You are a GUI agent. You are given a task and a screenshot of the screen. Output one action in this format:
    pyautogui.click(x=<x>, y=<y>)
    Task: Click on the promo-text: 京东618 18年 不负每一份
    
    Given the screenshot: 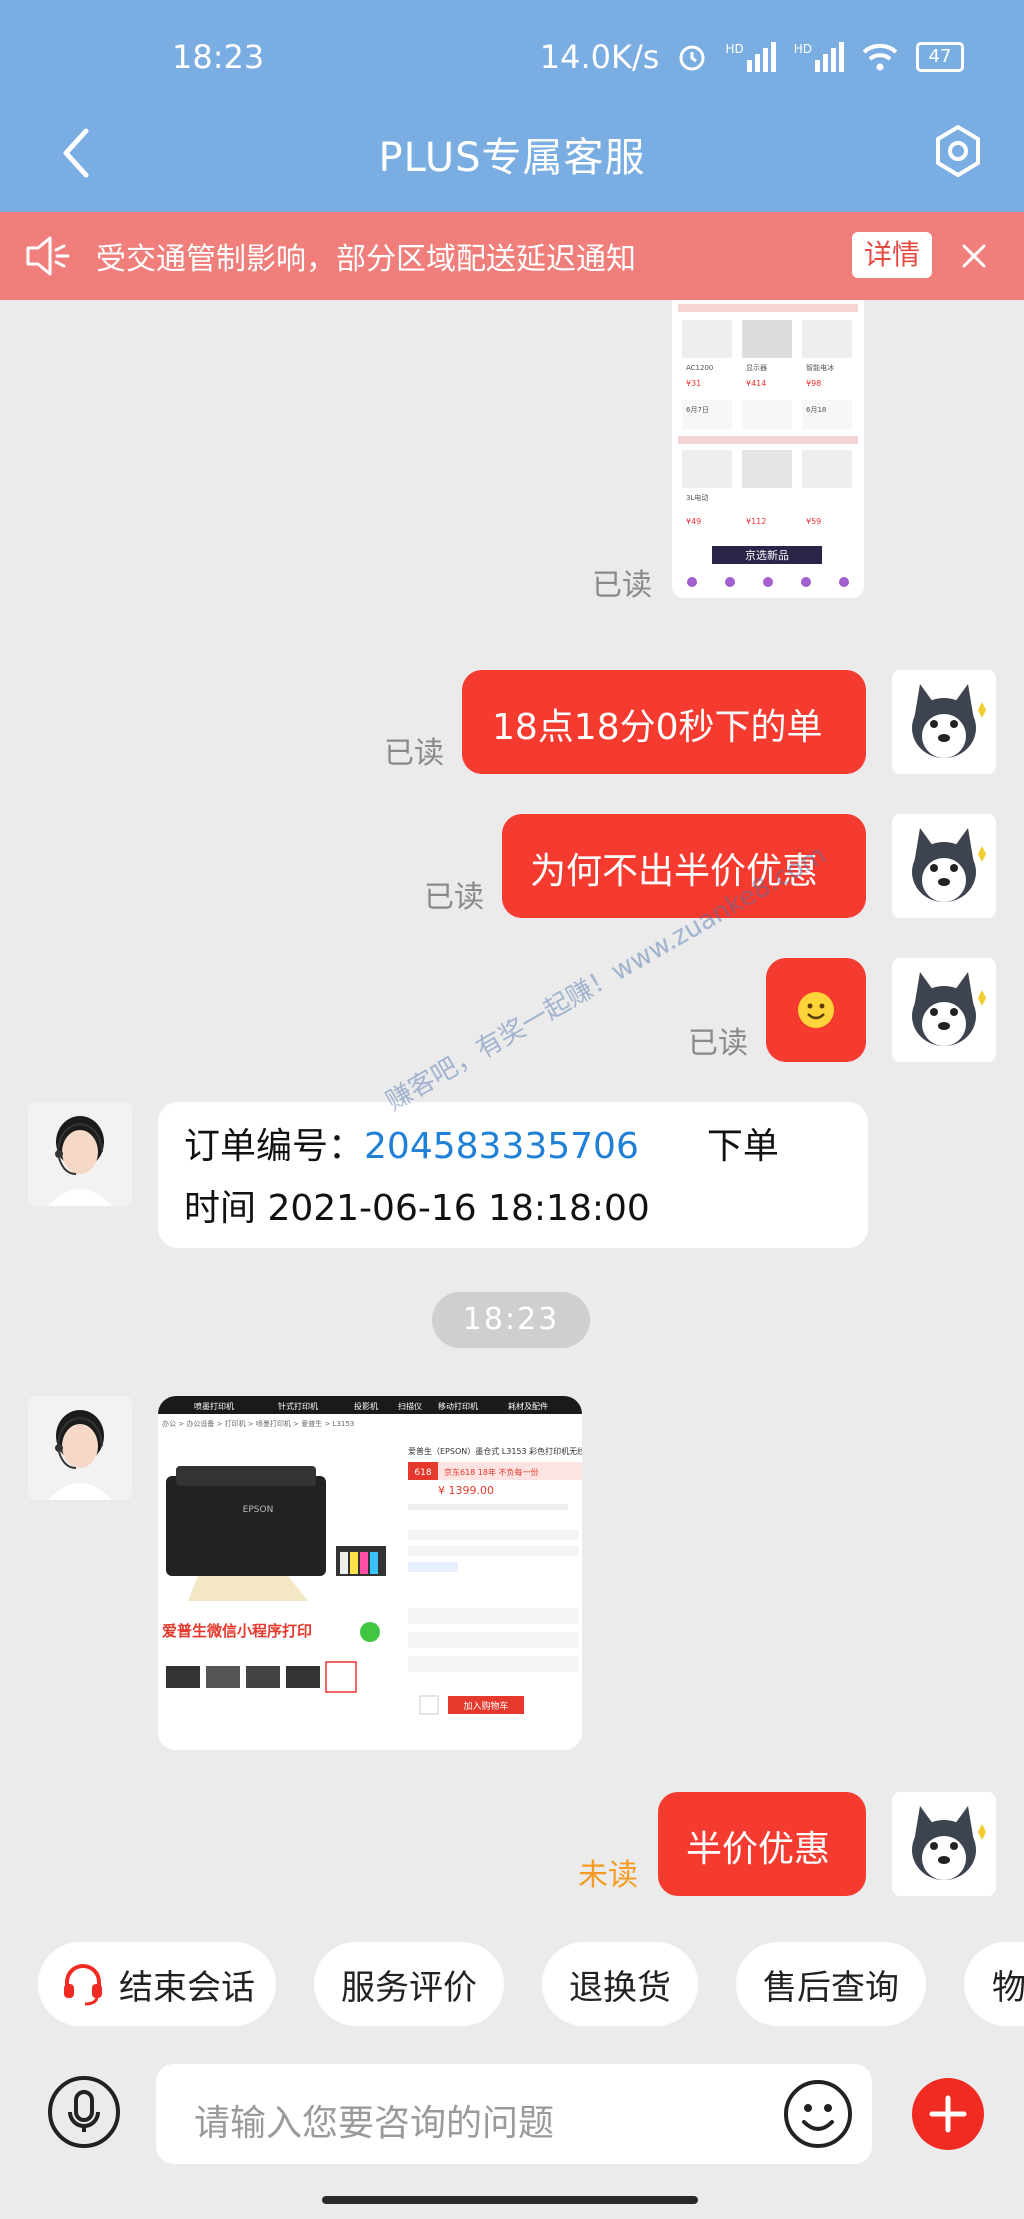 What is the action you would take?
    pyautogui.click(x=491, y=1472)
    